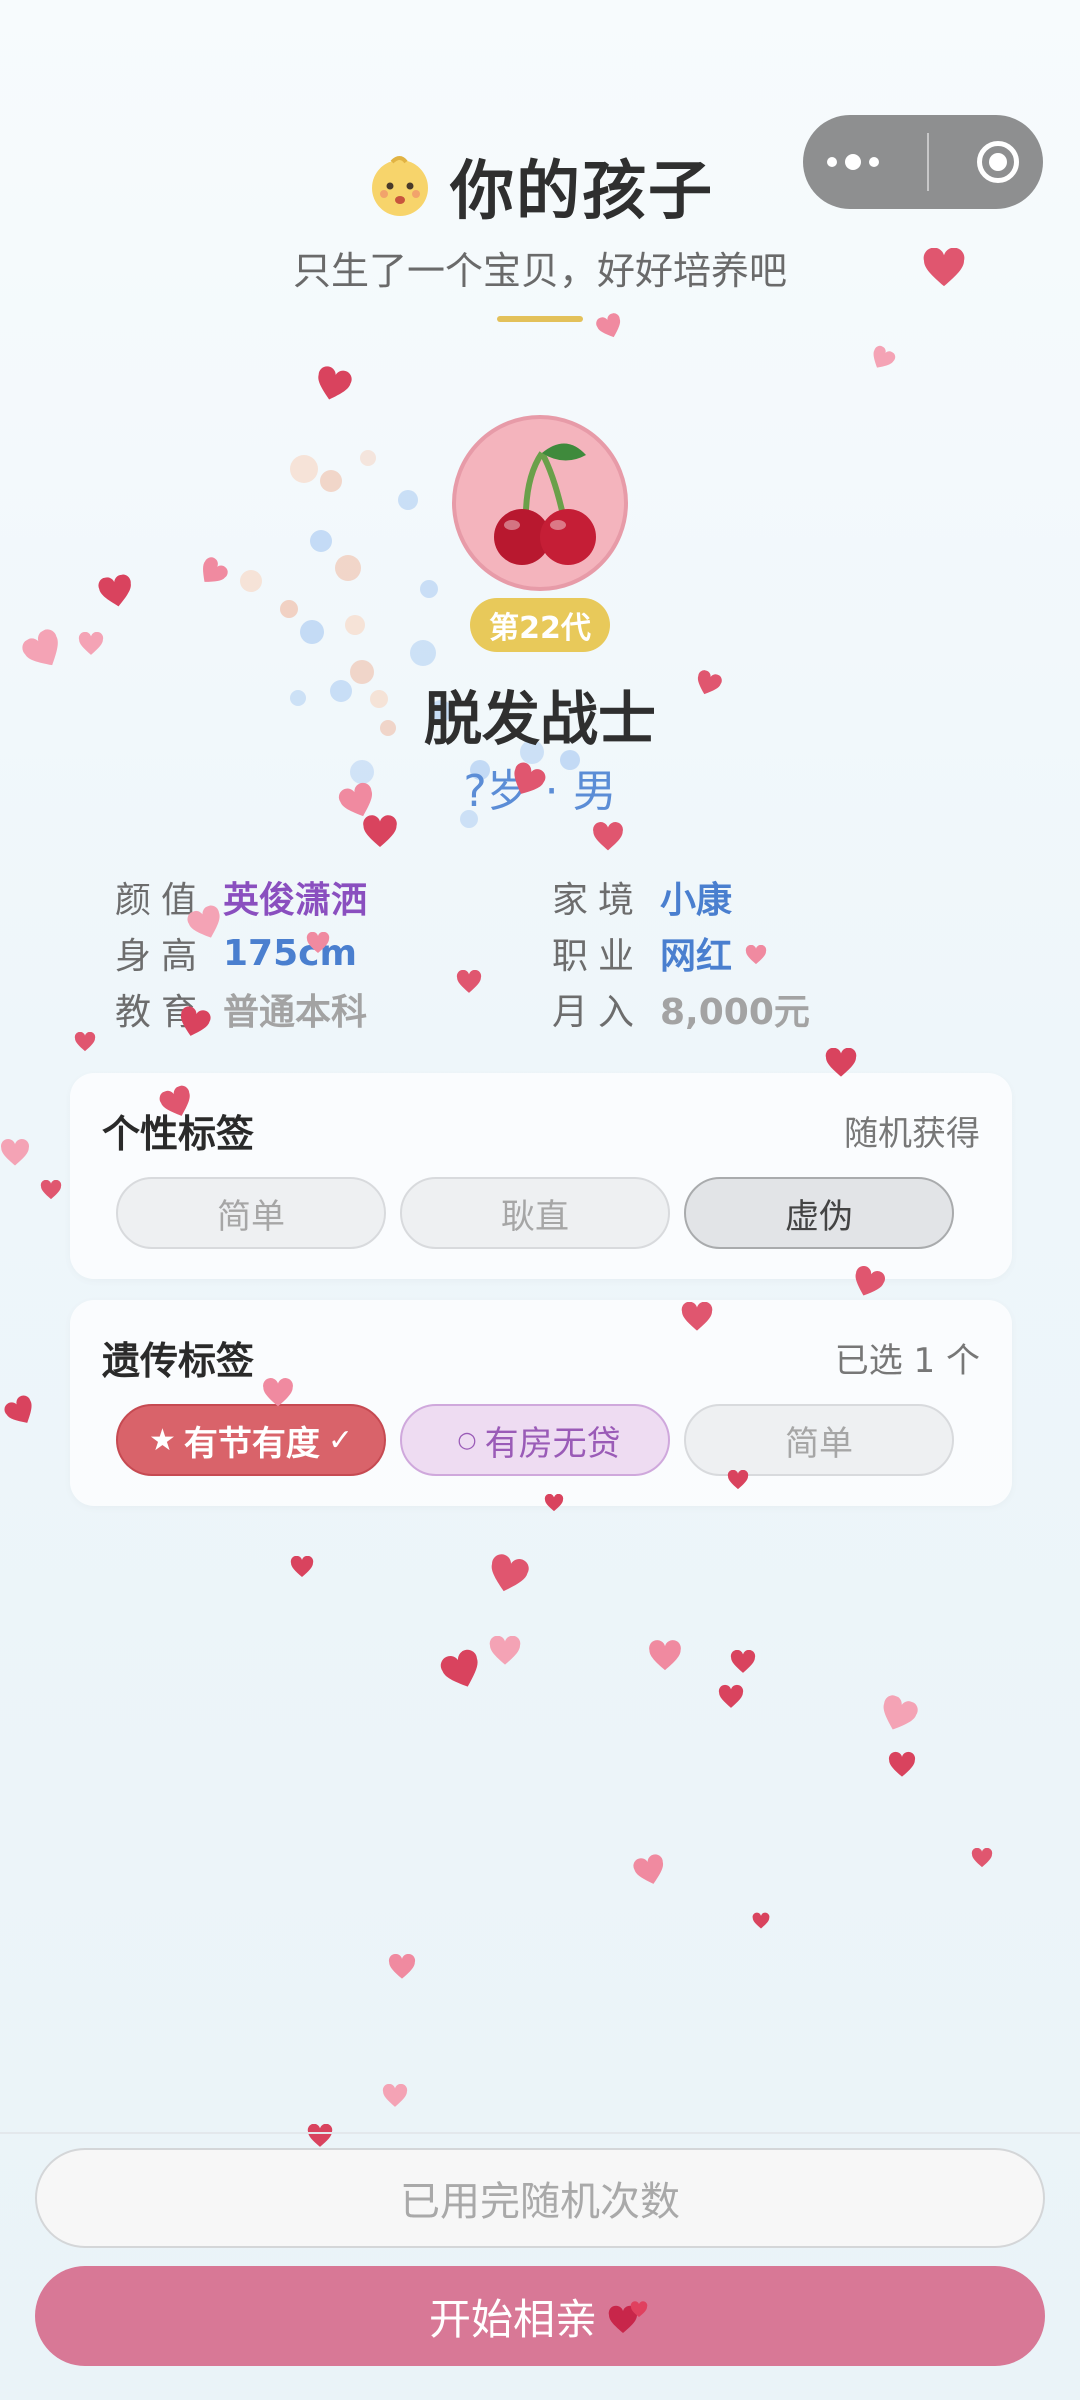  Describe the element at coordinates (340, 1440) in the screenshot. I see `check-icon: ✓` at that location.